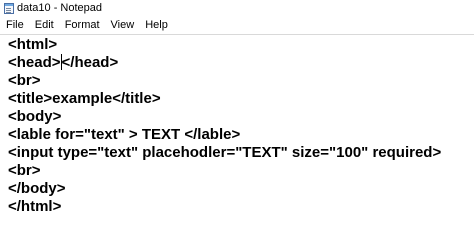 The height and width of the screenshot is (248, 474). I want to click on editor-line: <lable for="text" > TEXT </lable>, so click(124, 135).